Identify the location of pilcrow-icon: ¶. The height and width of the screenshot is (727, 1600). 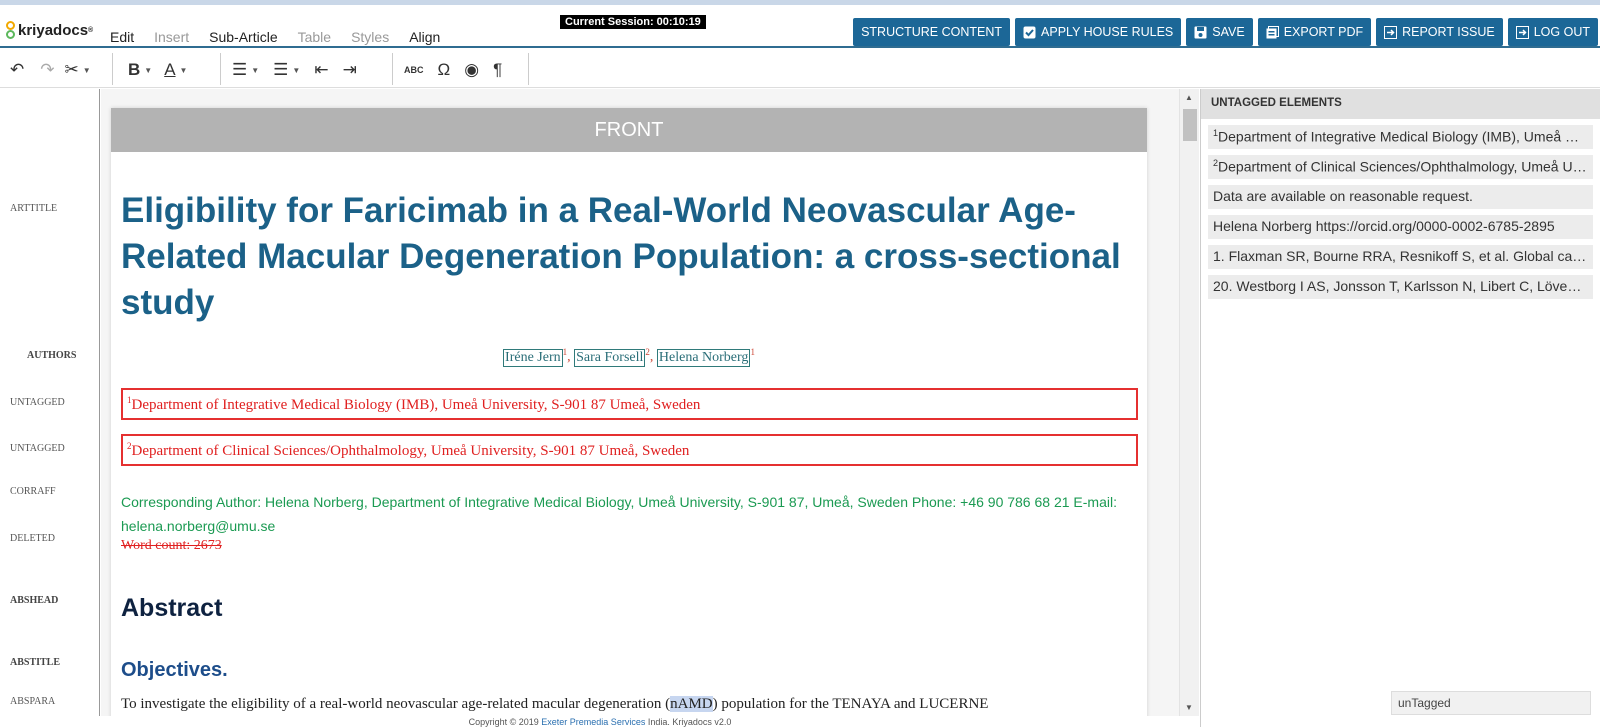
(497, 70).